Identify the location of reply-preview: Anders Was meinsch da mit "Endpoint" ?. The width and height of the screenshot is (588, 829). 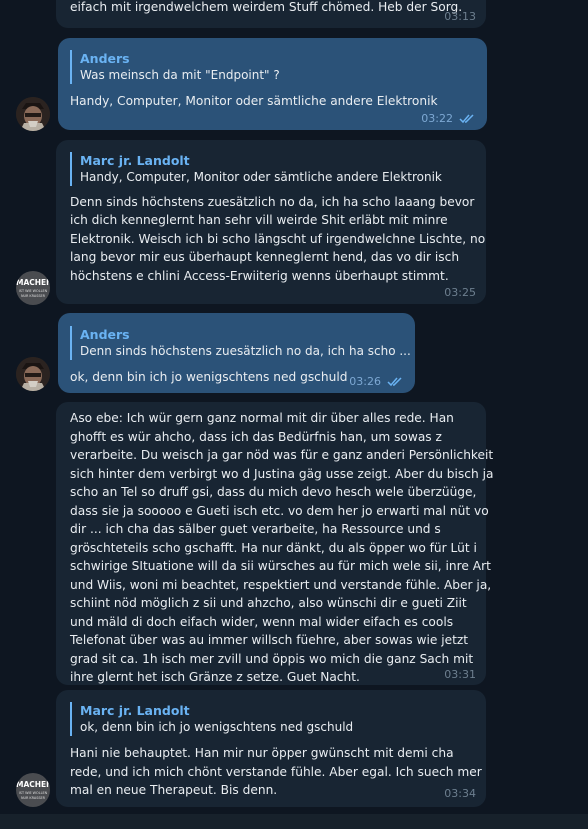
(275, 67).